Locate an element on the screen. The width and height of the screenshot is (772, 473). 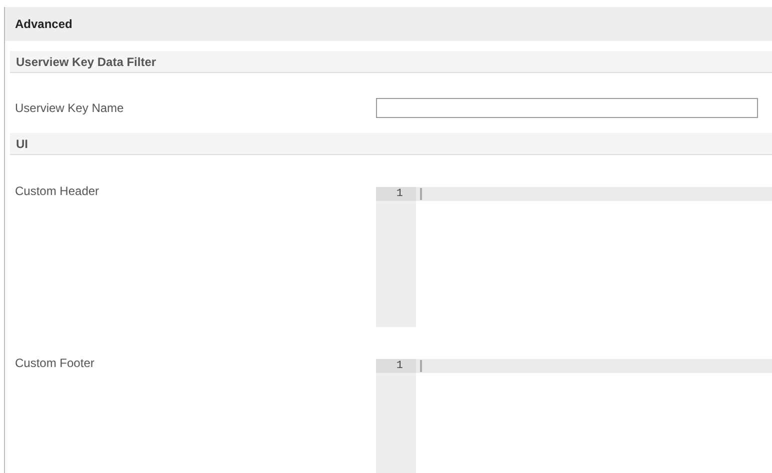
text-input is located at coordinates (567, 108).